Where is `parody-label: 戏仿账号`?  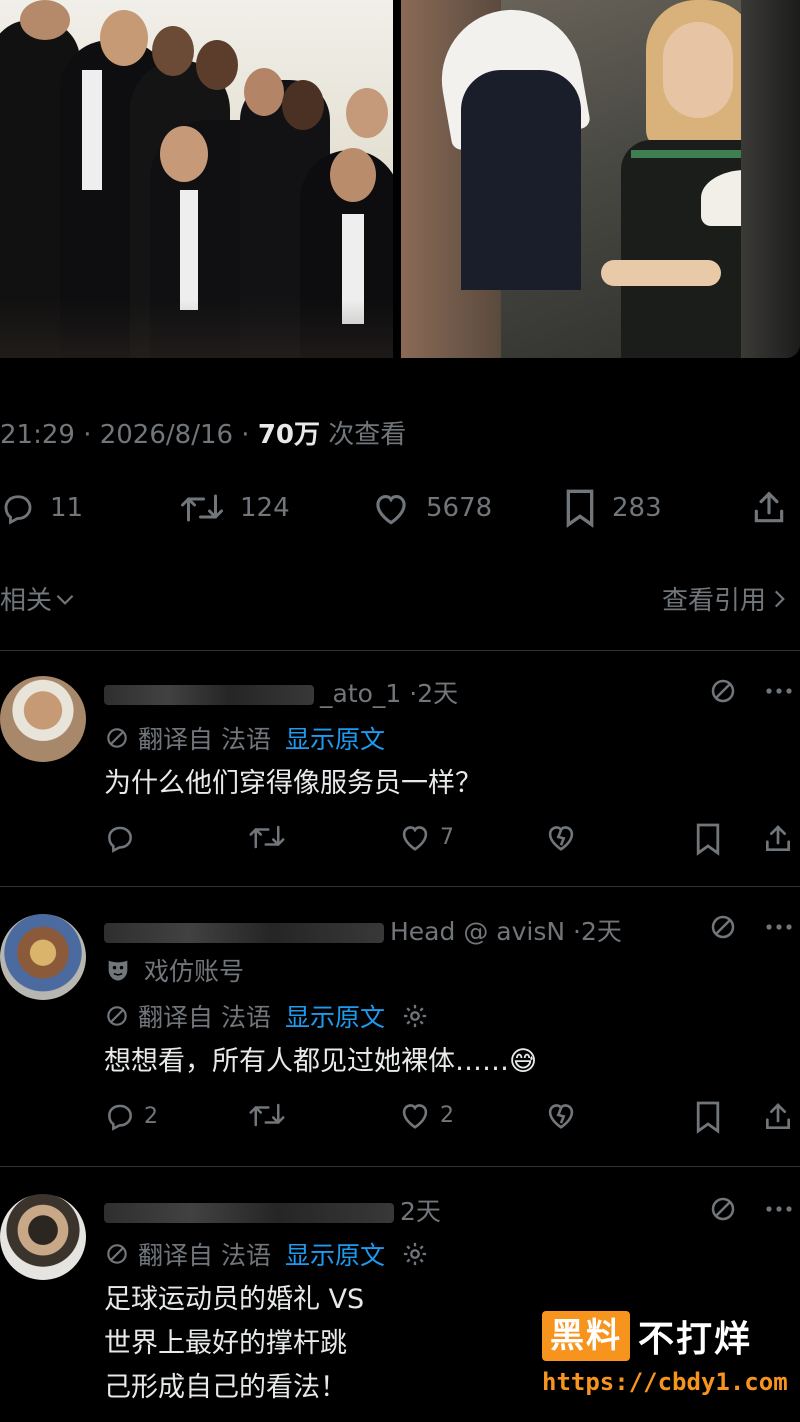
parody-label: 戏仿账号 is located at coordinates (194, 971).